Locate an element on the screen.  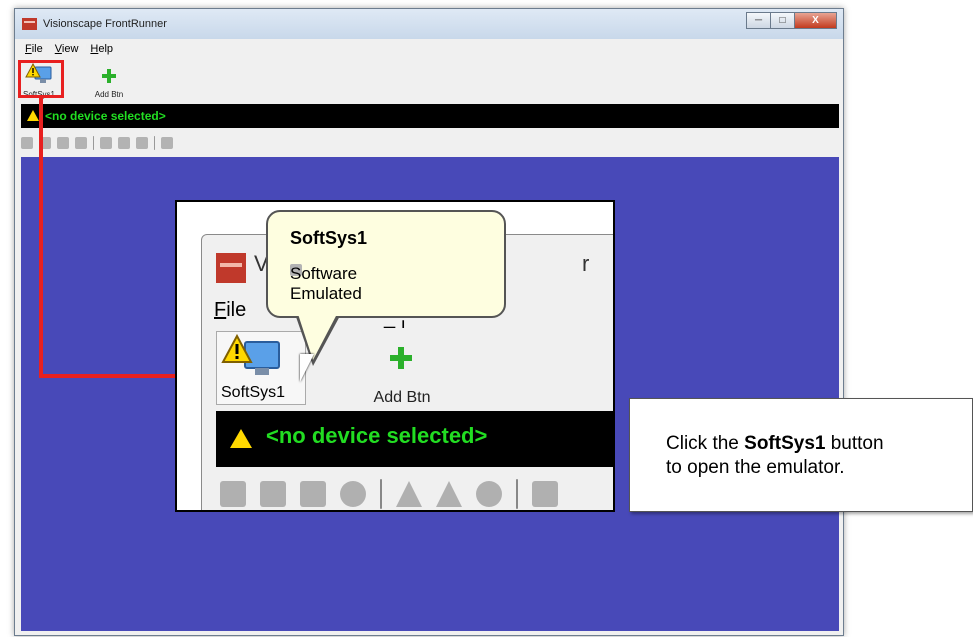
add-btn-label: Add Btn is located at coordinates (109, 94).